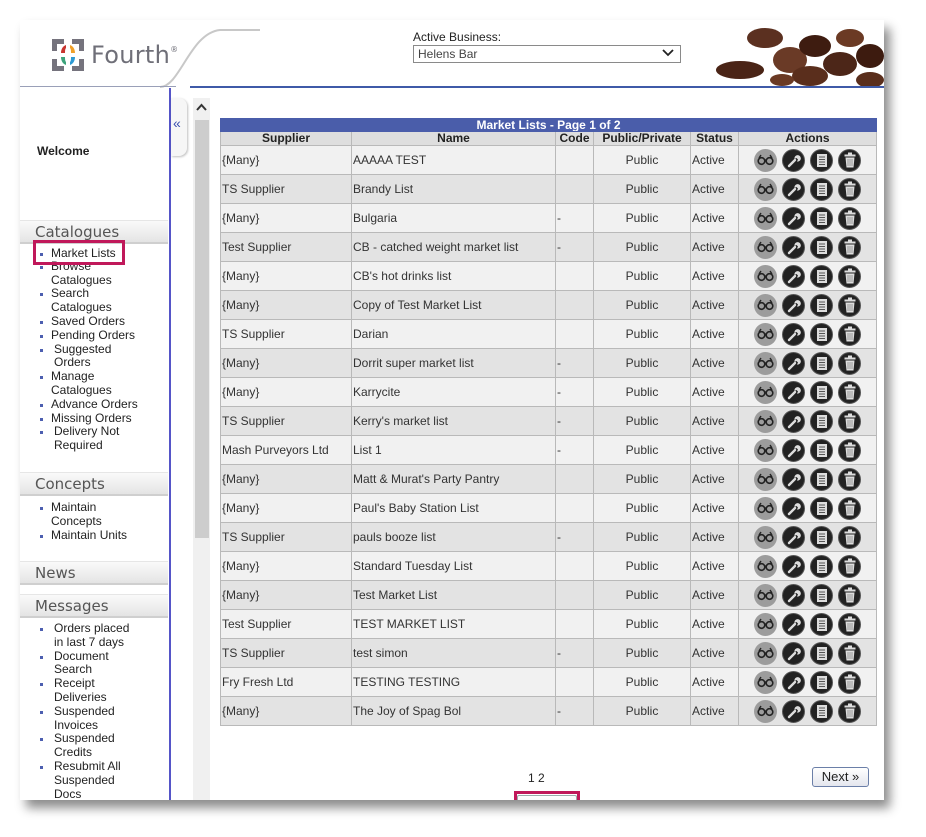 This screenshot has height=837, width=926. I want to click on sidebar-item-maintain-concepts: Maintain Concepts, so click(76, 514).